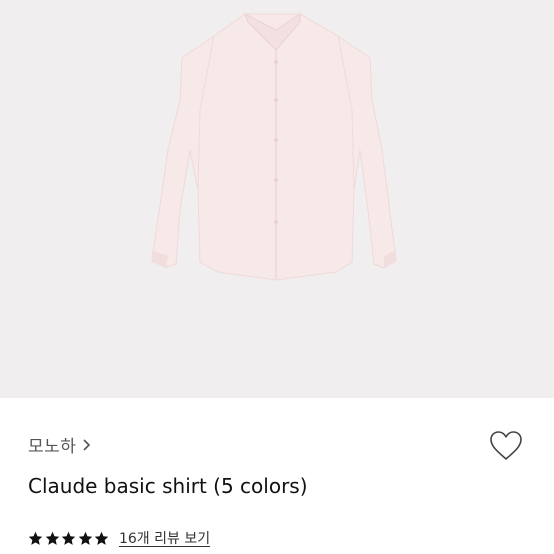 This screenshot has height=554, width=554. I want to click on heart-outline-icon, so click(506, 445).